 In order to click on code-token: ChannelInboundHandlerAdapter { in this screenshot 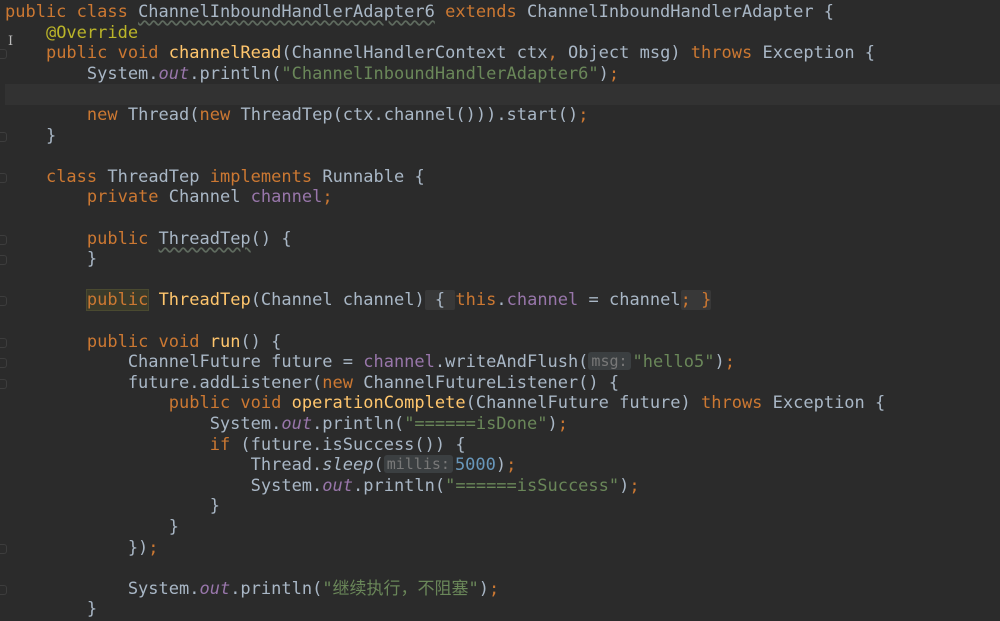, I will do `click(681, 12)`.